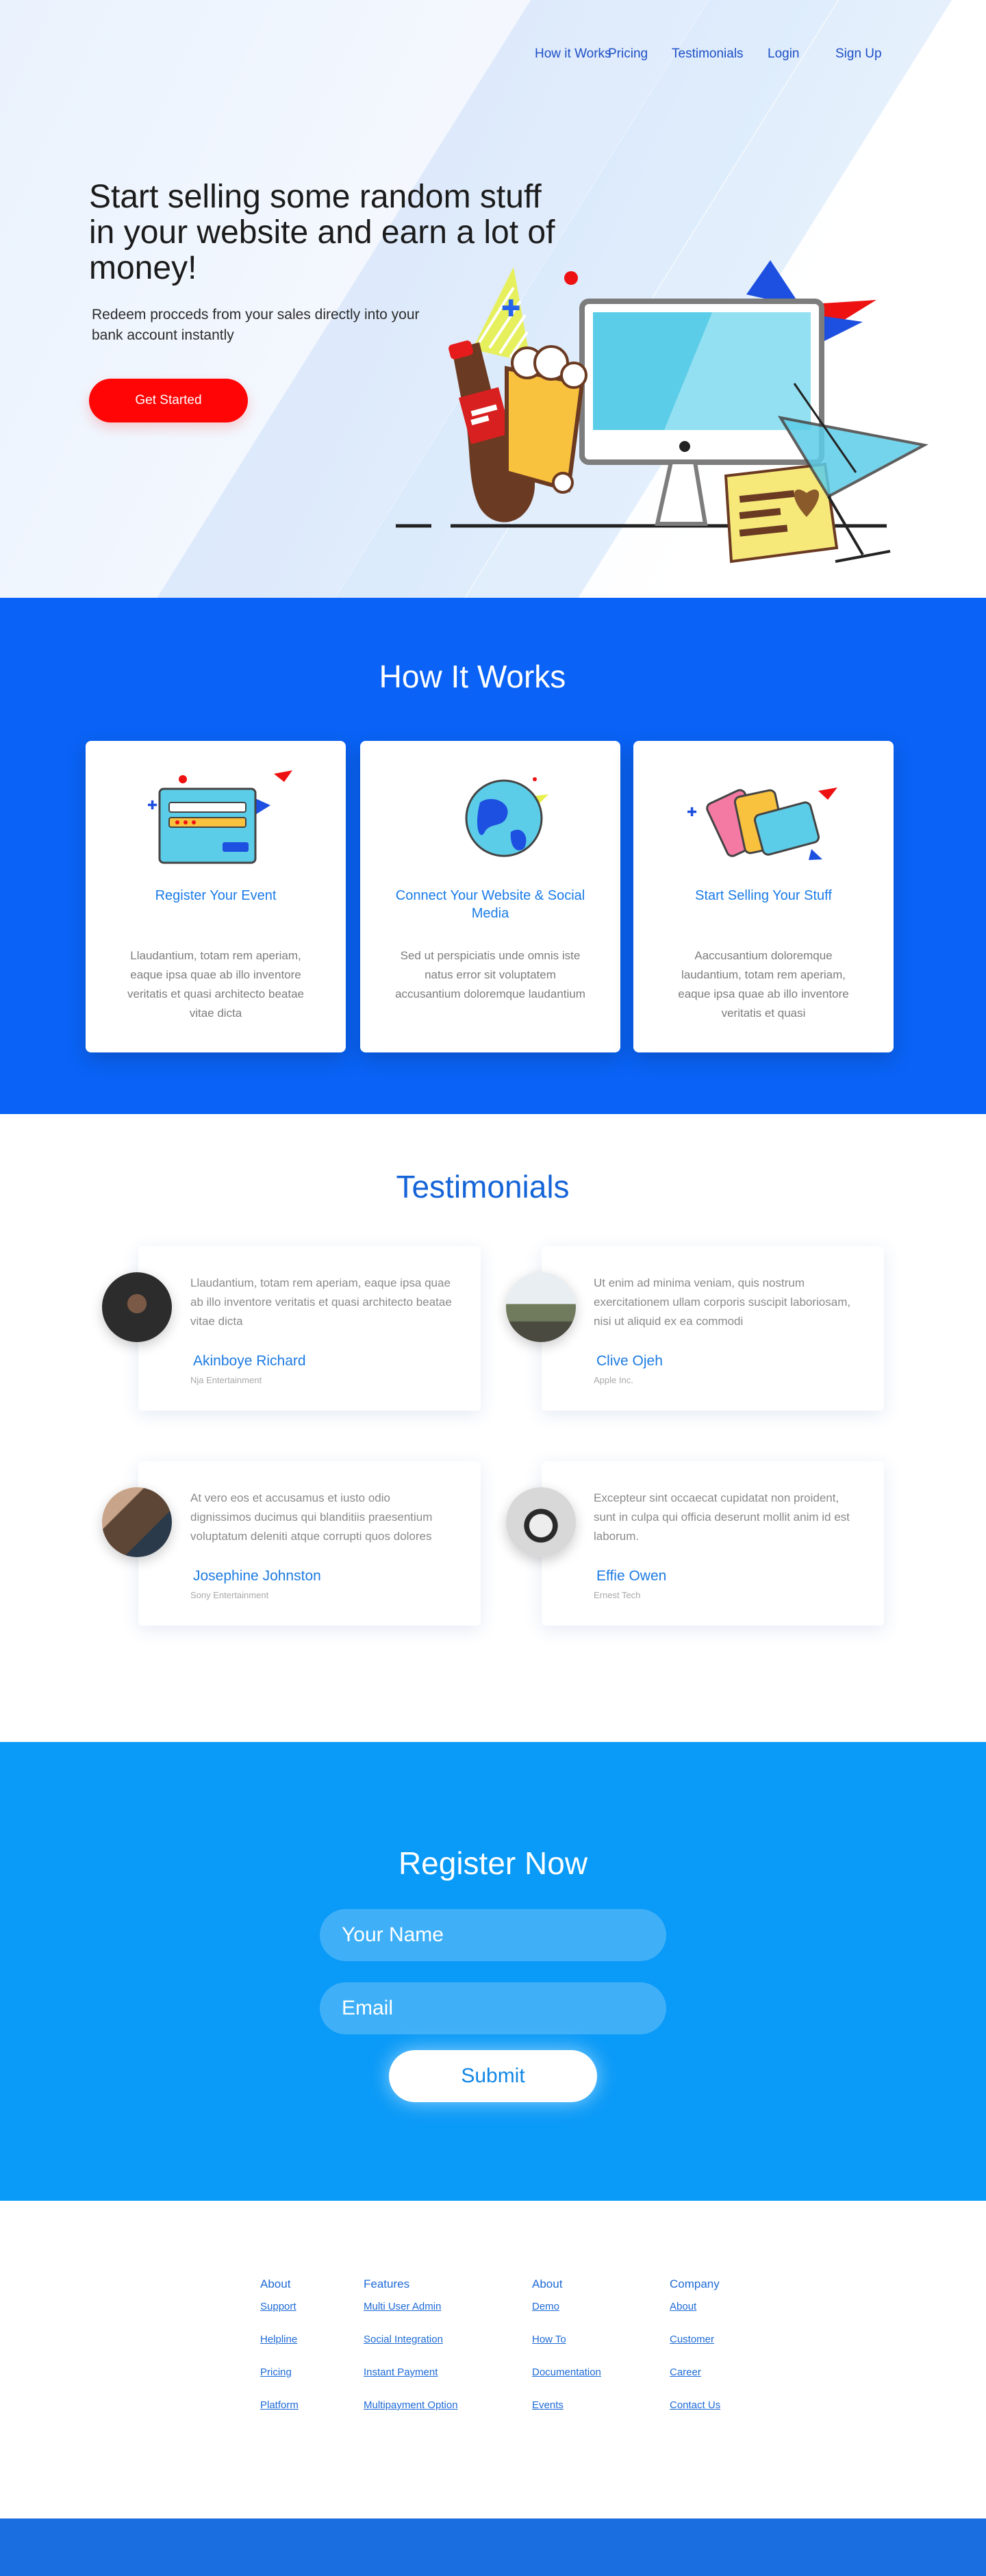 Image resolution: width=986 pixels, height=2576 pixels. I want to click on footer-link: Customer, so click(695, 2350).